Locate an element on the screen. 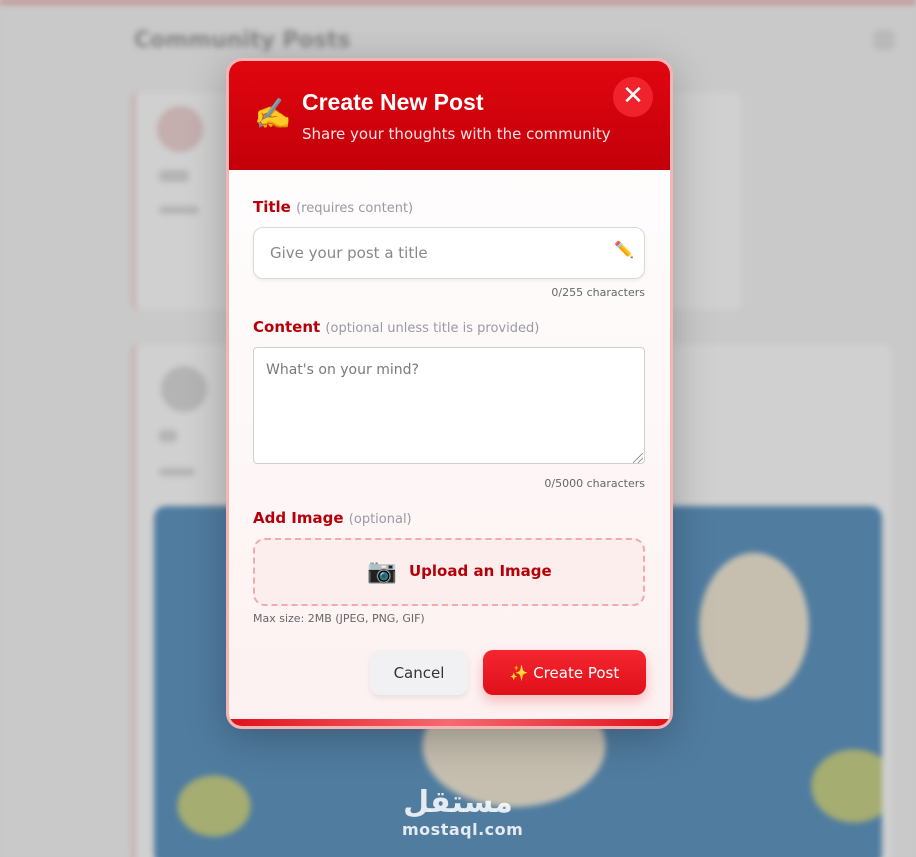  title-field-label: Title (requires content) is located at coordinates (333, 207).